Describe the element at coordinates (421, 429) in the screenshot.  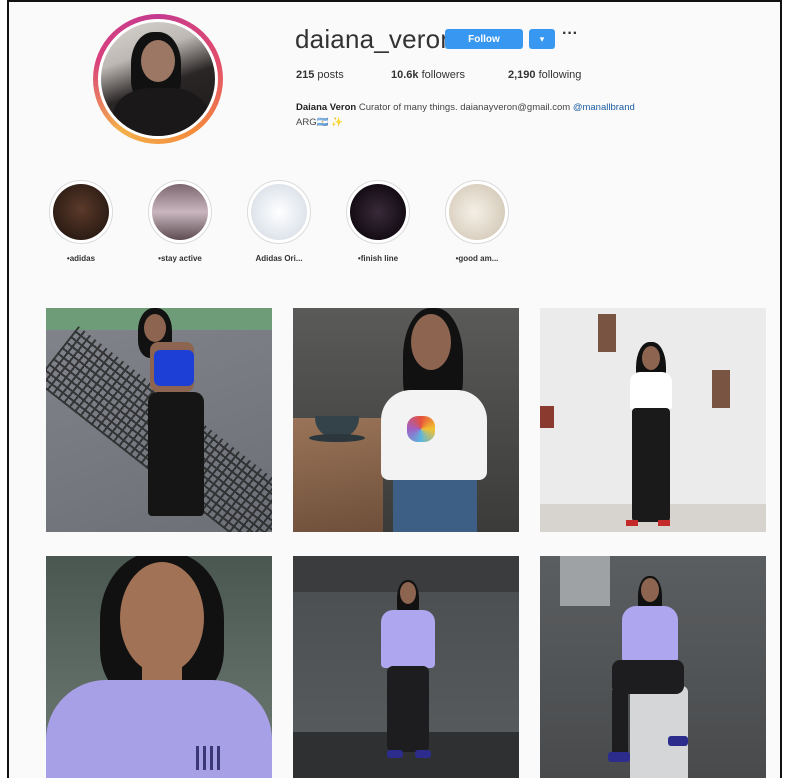
I see `shirt-graphic` at that location.